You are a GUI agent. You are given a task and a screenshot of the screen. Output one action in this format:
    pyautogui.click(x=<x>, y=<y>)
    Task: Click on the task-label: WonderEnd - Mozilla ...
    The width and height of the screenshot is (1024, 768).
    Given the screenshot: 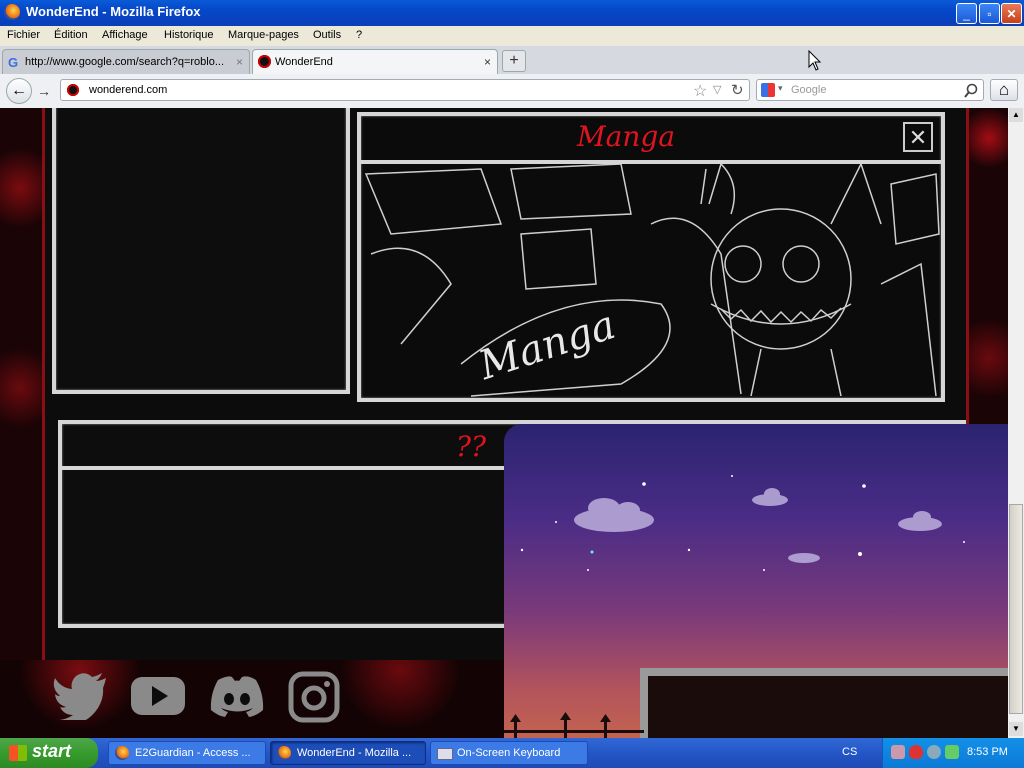 What is the action you would take?
    pyautogui.click(x=354, y=753)
    